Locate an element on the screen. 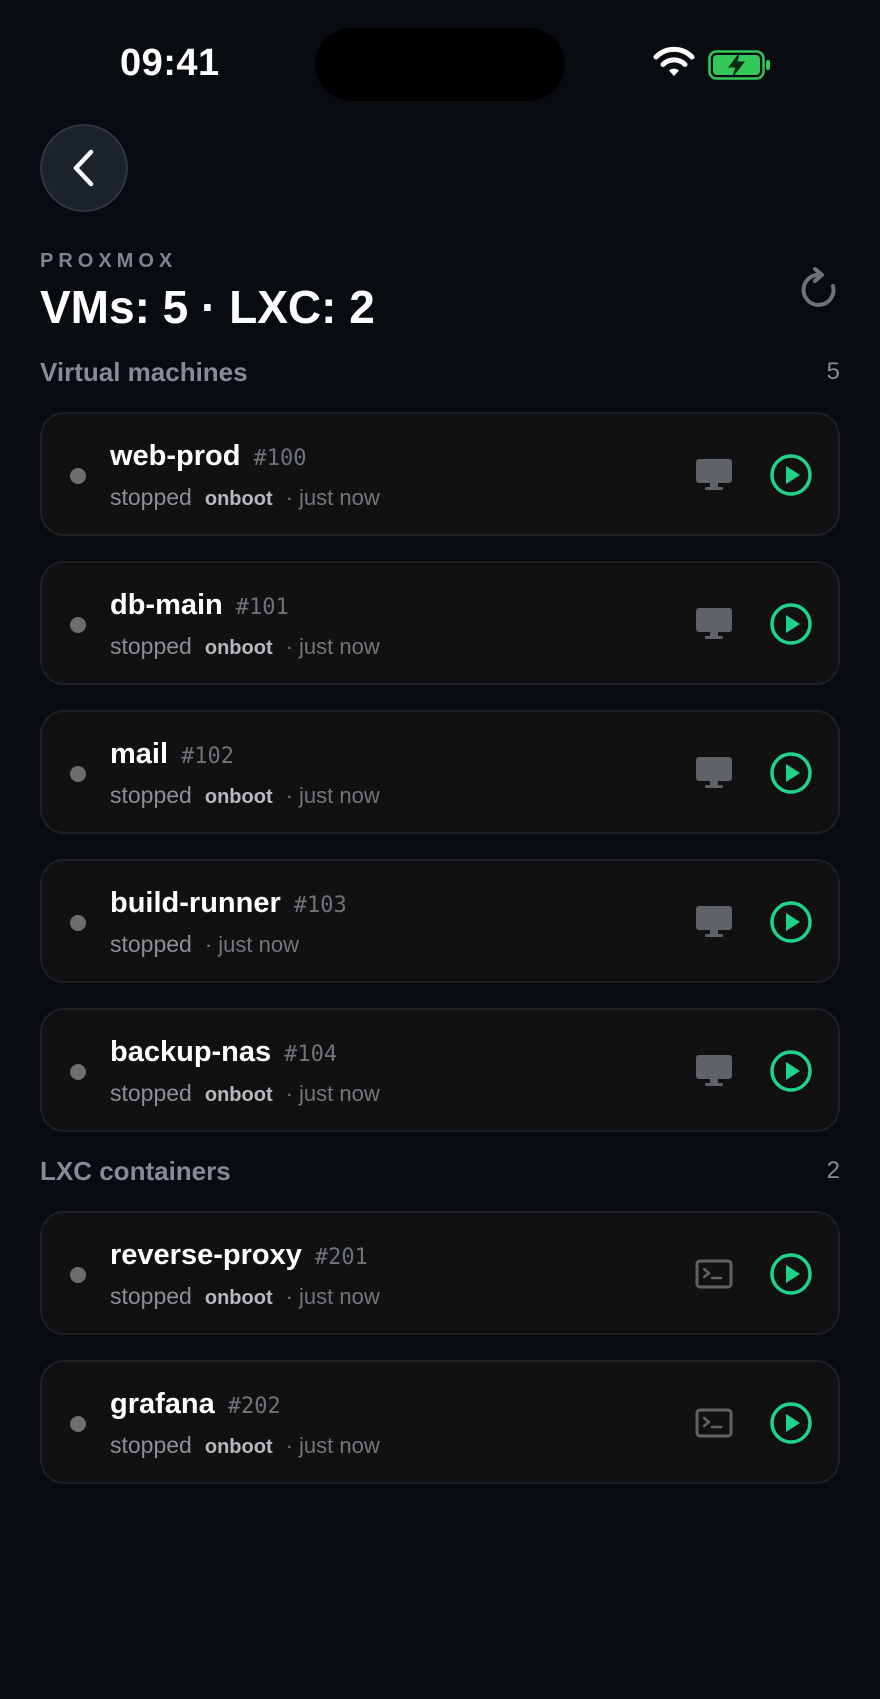  section-count: 5 is located at coordinates (833, 371).